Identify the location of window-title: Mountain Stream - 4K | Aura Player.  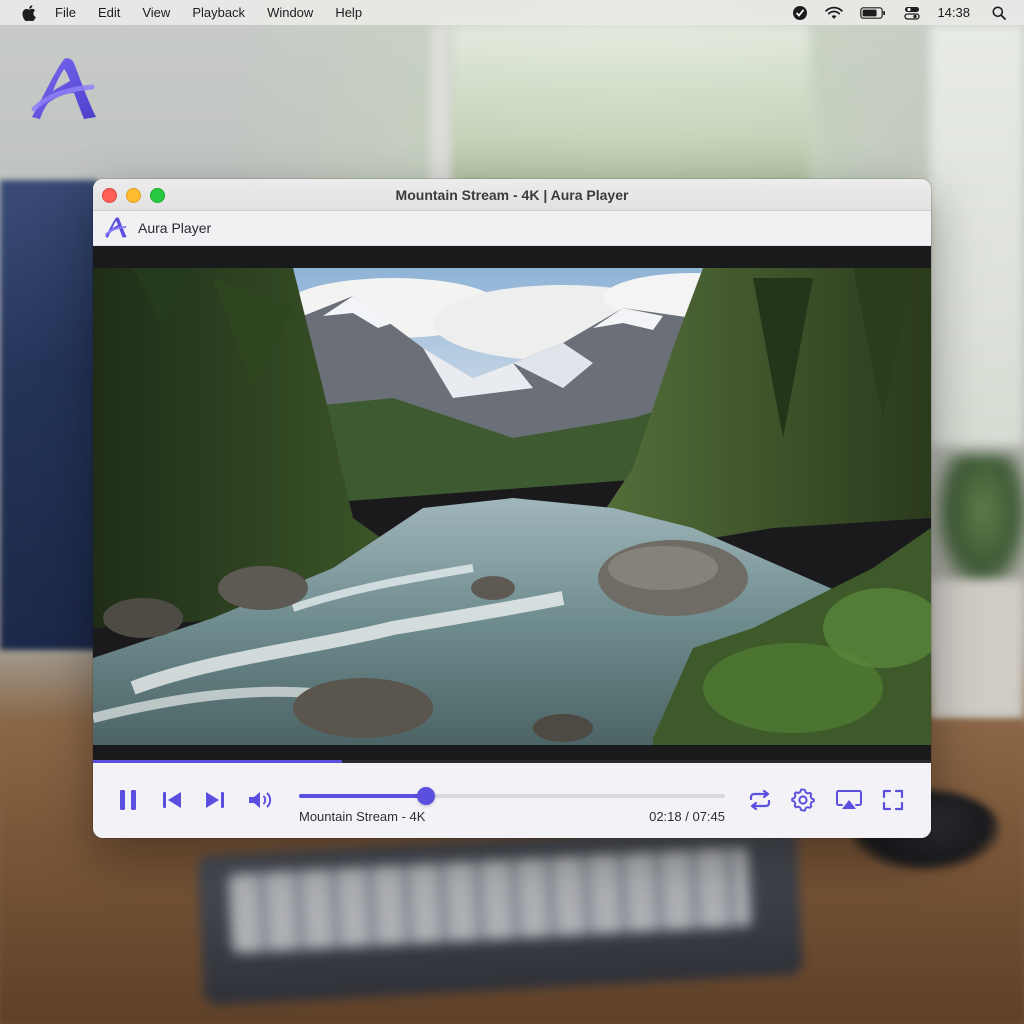
(512, 194).